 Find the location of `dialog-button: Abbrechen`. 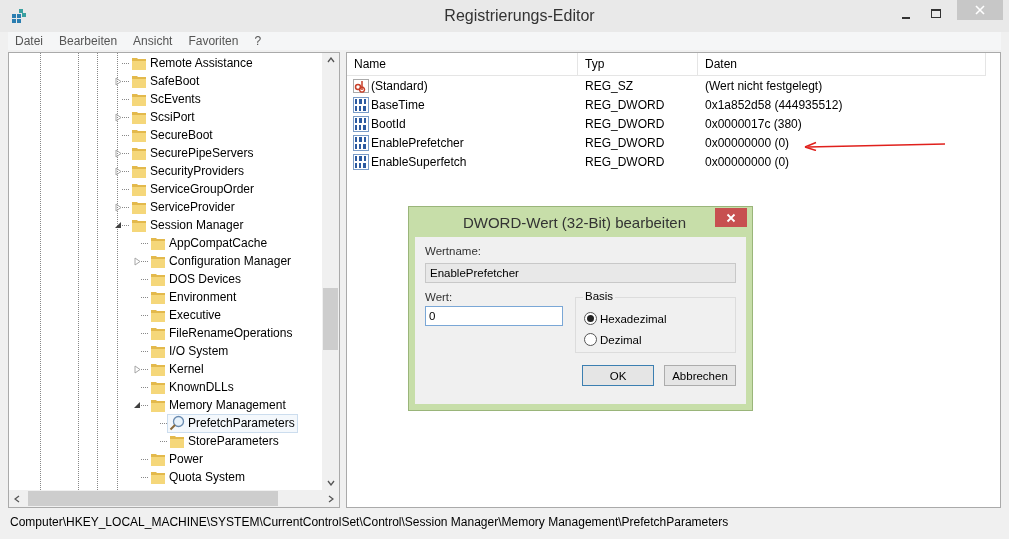

dialog-button: Abbrechen is located at coordinates (700, 375).